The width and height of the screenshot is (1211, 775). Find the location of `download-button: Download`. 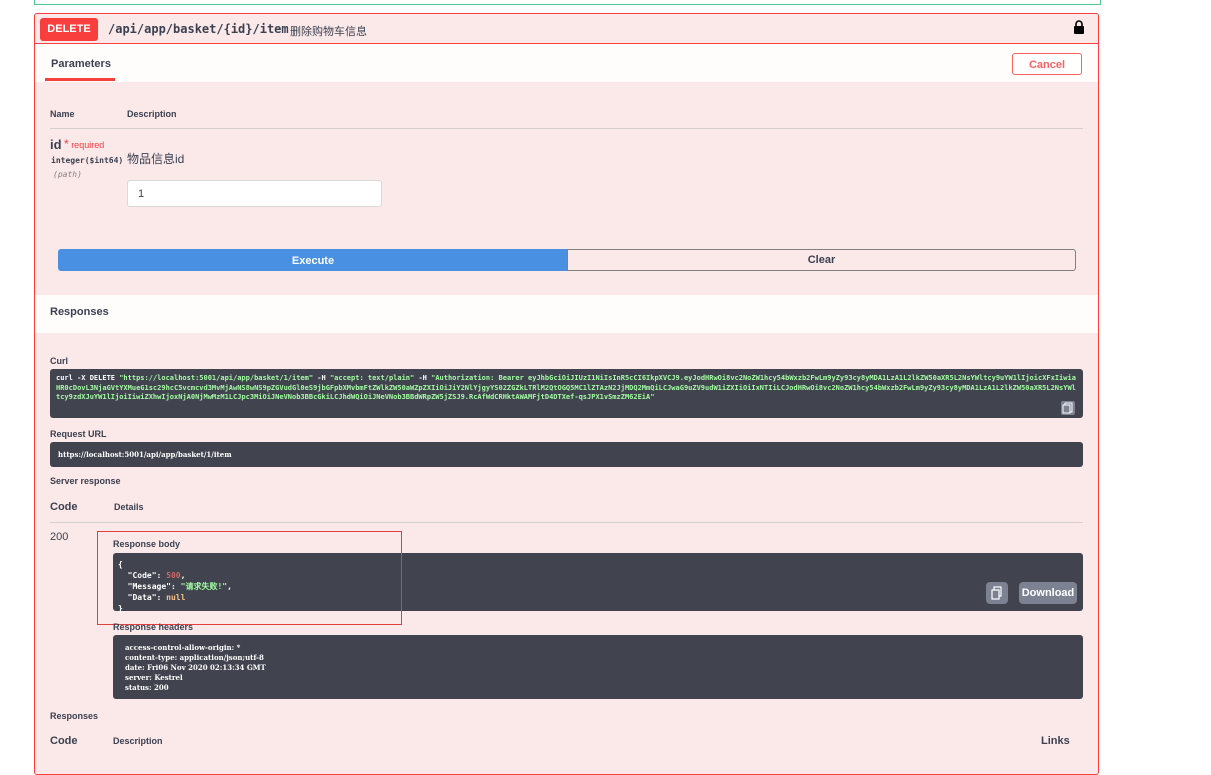

download-button: Download is located at coordinates (1048, 593).